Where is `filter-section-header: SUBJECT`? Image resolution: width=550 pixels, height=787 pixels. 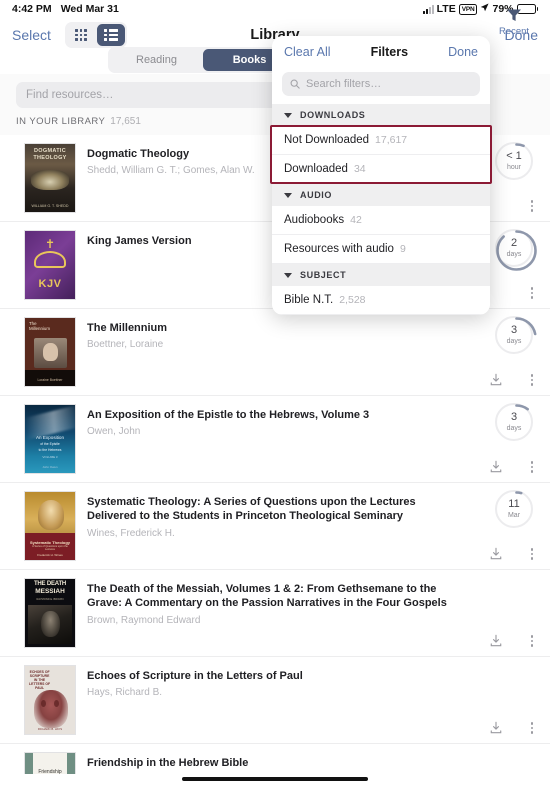 filter-section-header: SUBJECT is located at coordinates (381, 275).